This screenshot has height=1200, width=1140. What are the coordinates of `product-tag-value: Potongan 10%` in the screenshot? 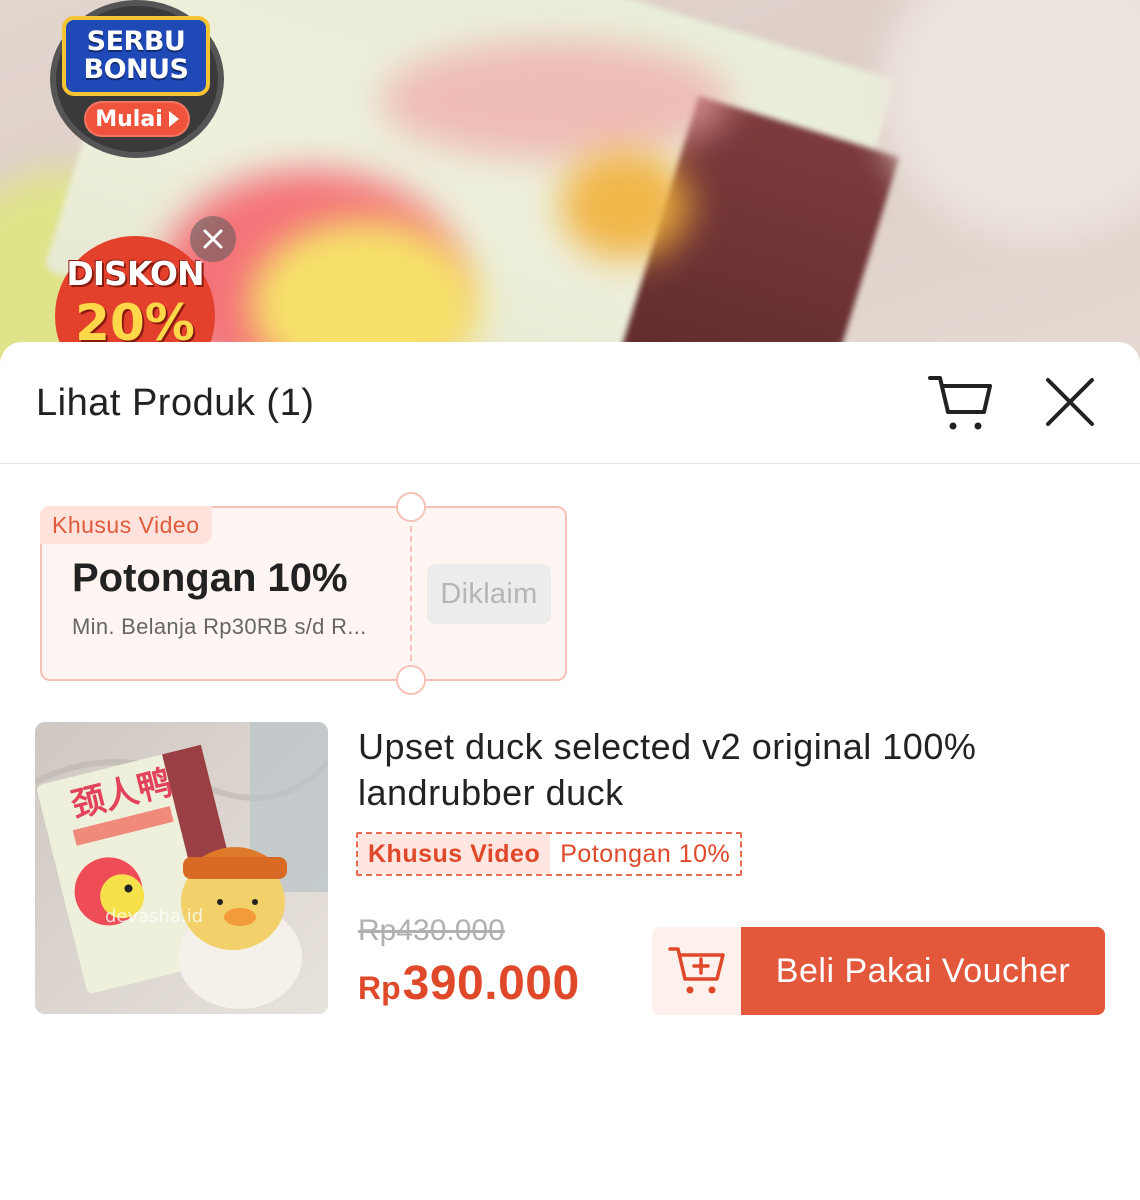 It's located at (645, 854).